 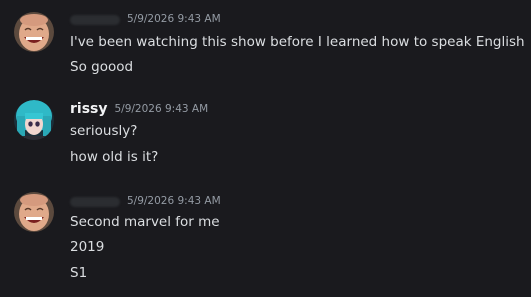 What do you see at coordinates (145, 222) in the screenshot?
I see `message-text: Second marvel for me` at bounding box center [145, 222].